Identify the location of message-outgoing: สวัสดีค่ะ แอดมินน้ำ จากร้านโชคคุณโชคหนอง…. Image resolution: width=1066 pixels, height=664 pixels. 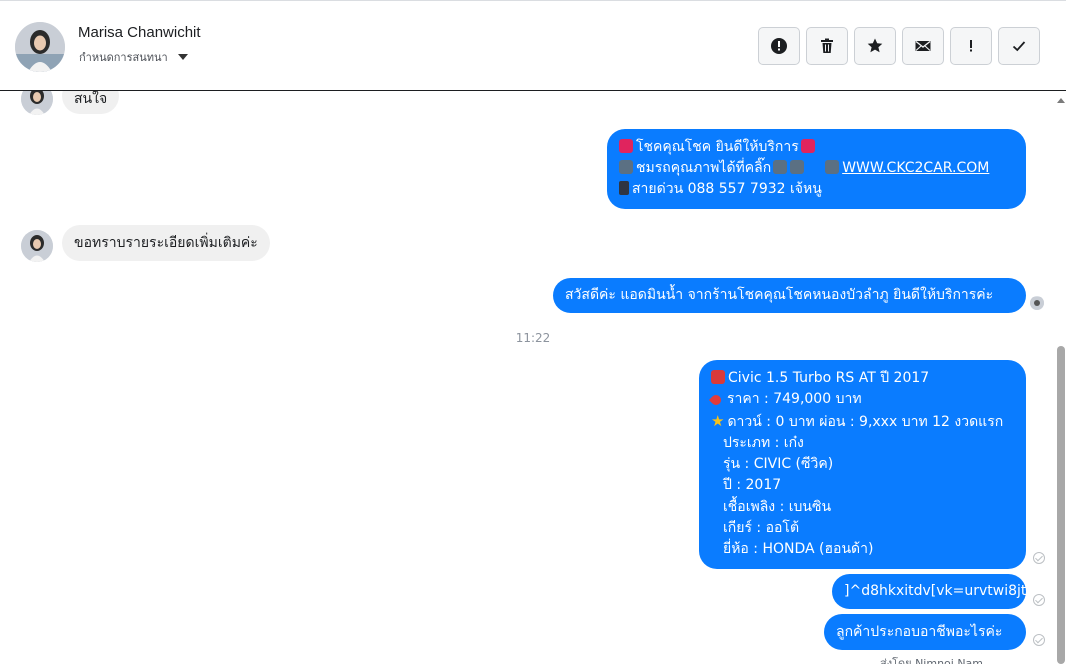
(789, 295).